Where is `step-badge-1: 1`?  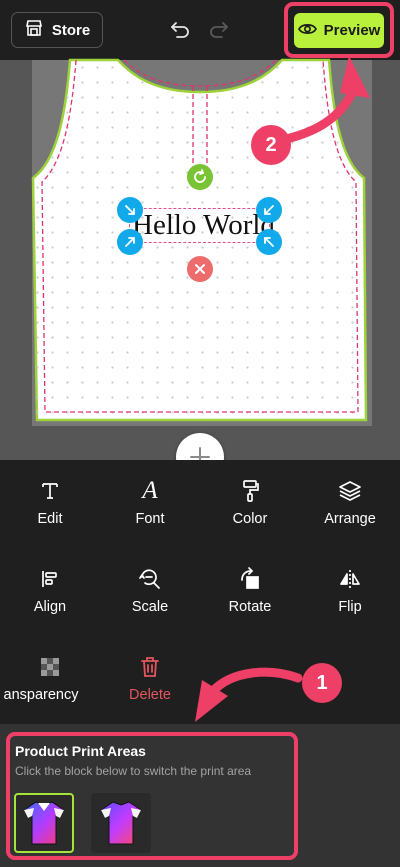 step-badge-1: 1 is located at coordinates (322, 683).